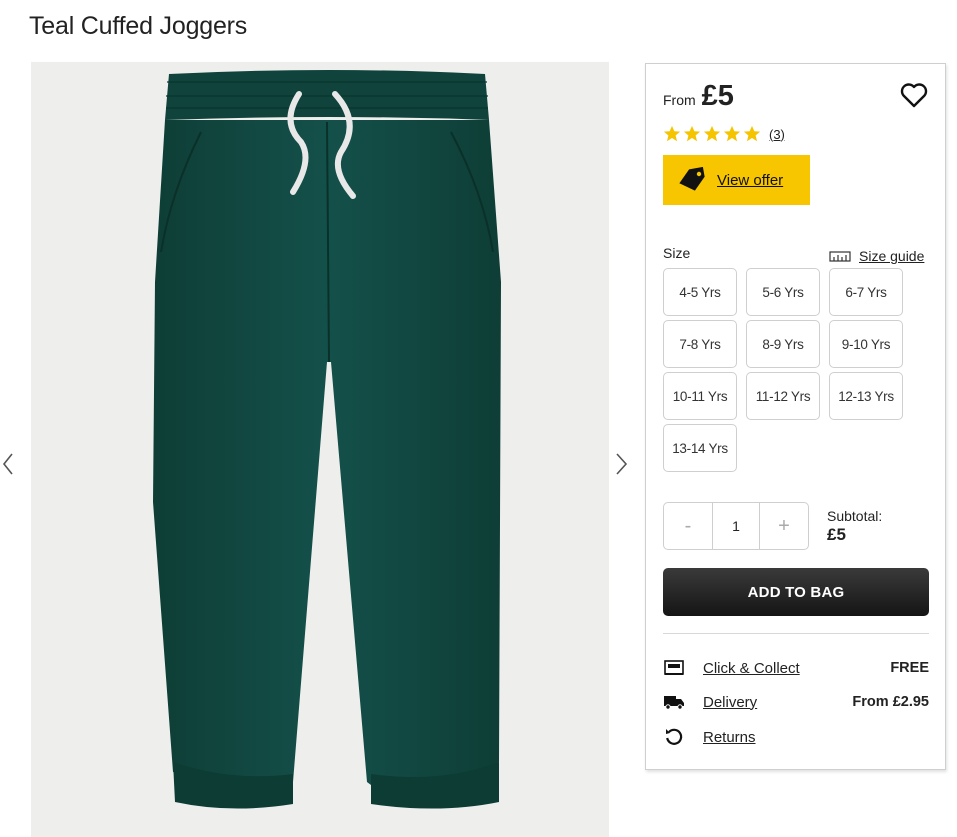 The width and height of the screenshot is (957, 837). Describe the element at coordinates (796, 737) in the screenshot. I see `returns-row: Returns` at that location.